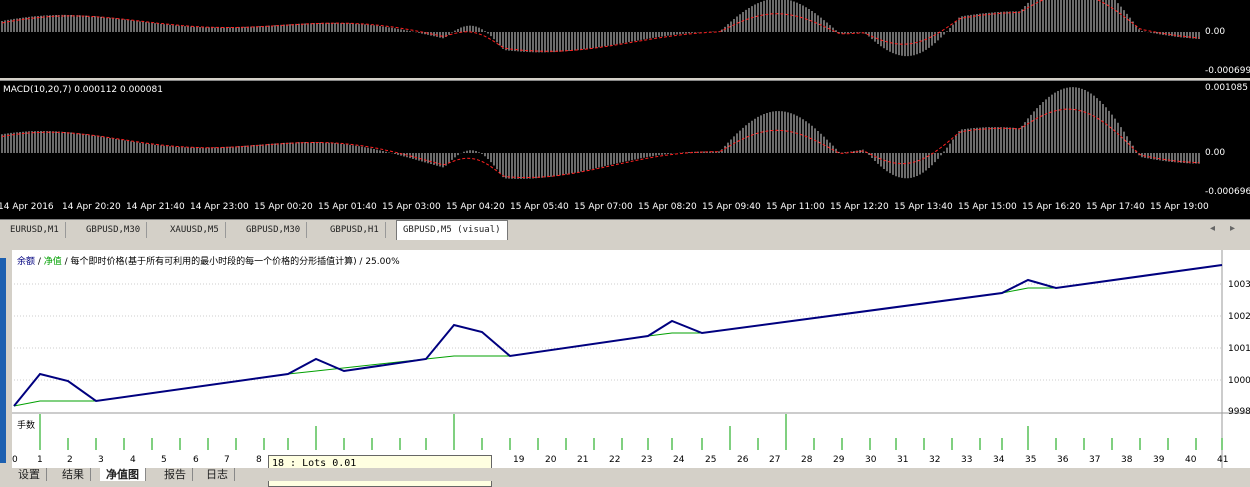  I want to click on trade-axis-label: 33, so click(967, 460).